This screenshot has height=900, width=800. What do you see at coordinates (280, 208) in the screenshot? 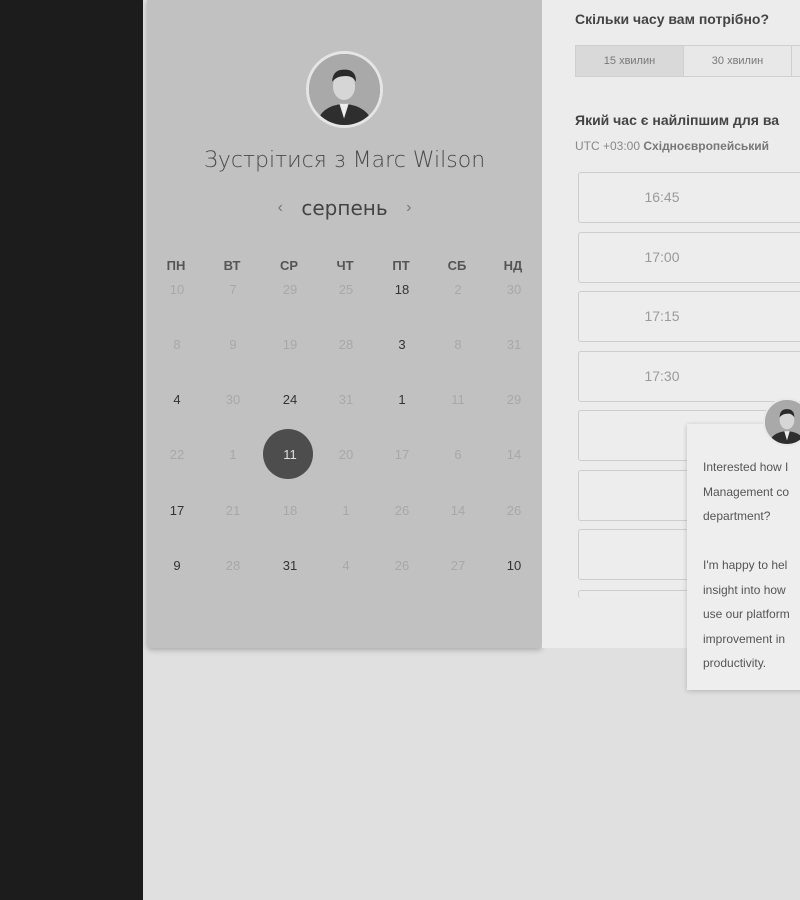
I see `chevron-left-icon: ‹` at bounding box center [280, 208].